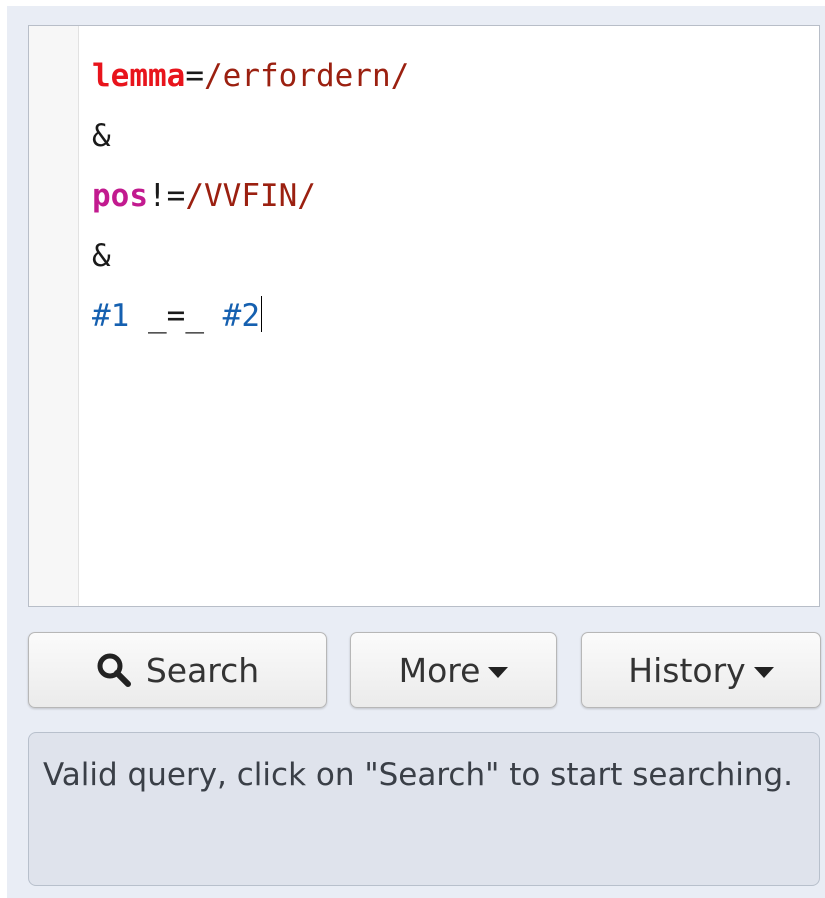  What do you see at coordinates (194, 76) in the screenshot?
I see `code-token: =` at bounding box center [194, 76].